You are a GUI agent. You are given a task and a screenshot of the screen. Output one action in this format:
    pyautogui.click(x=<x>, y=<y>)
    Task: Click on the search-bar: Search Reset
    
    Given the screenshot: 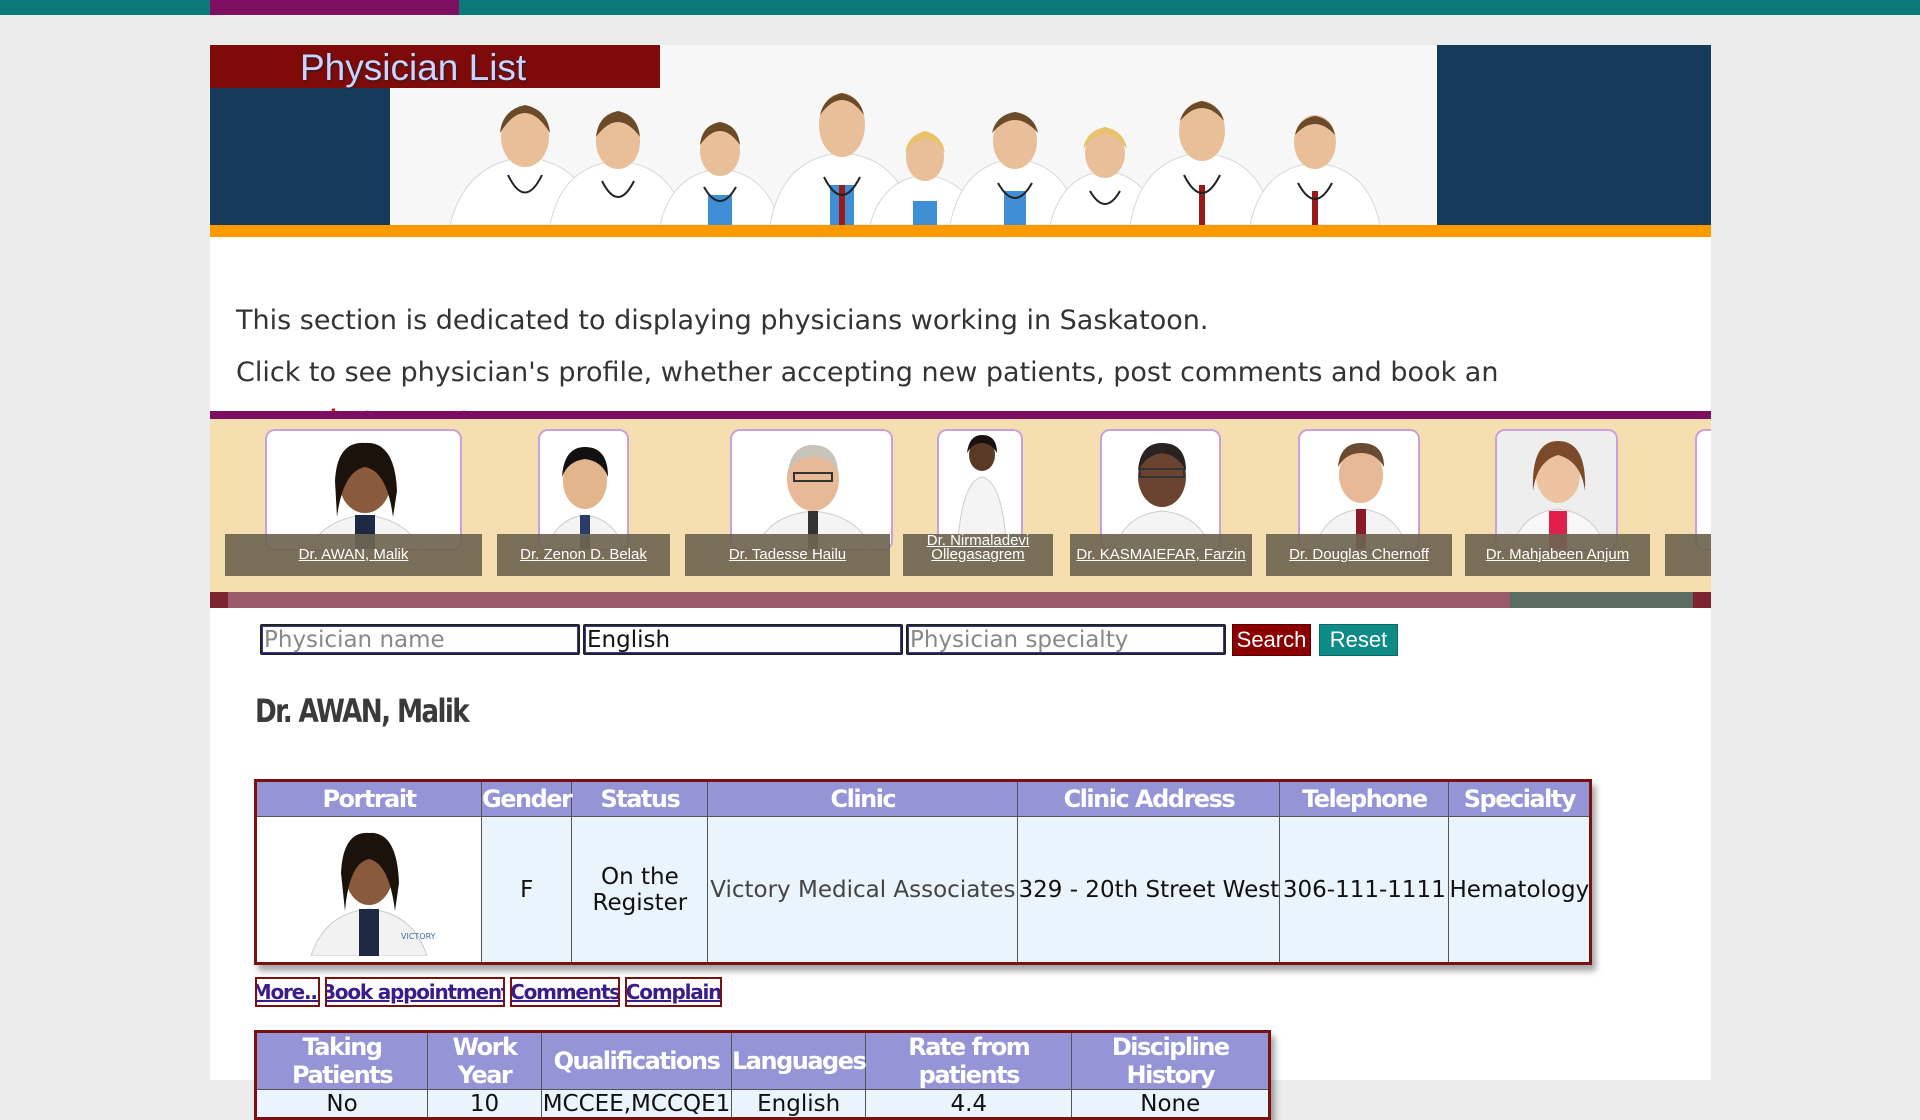 What is the action you would take?
    pyautogui.click(x=860, y=640)
    